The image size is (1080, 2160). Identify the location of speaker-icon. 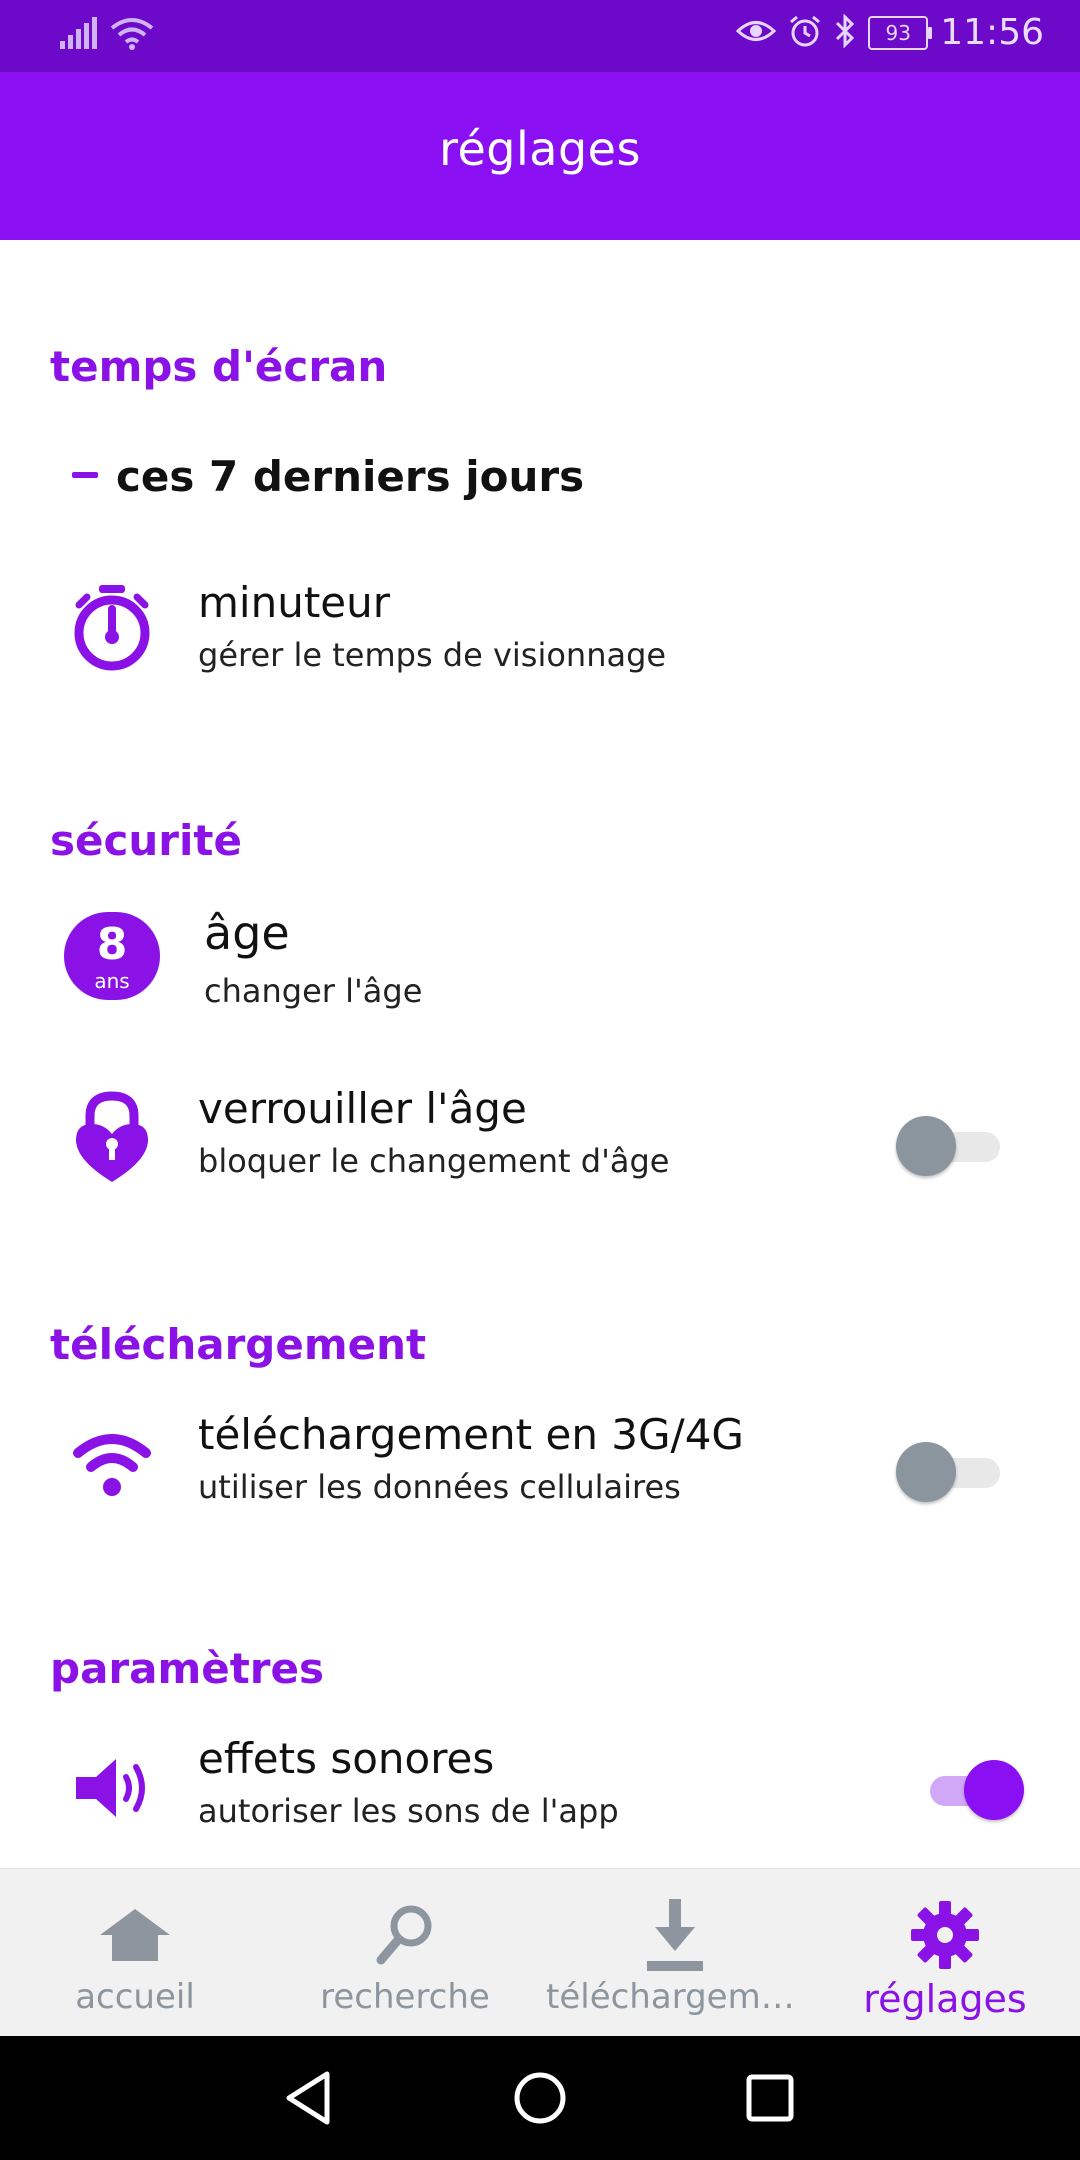
(112, 1788).